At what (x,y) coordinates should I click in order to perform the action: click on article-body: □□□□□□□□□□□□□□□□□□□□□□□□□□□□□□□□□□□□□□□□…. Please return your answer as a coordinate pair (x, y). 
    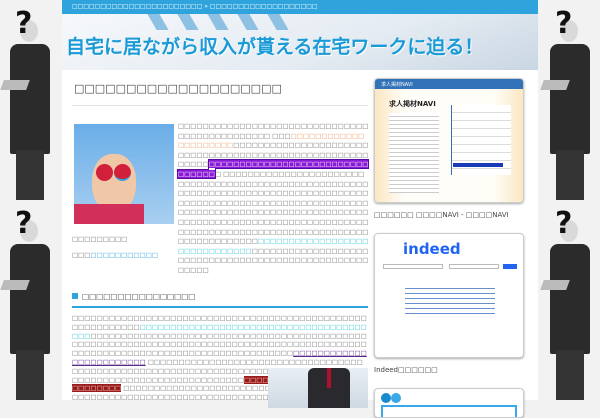
    Looking at the image, I should click on (273, 198).